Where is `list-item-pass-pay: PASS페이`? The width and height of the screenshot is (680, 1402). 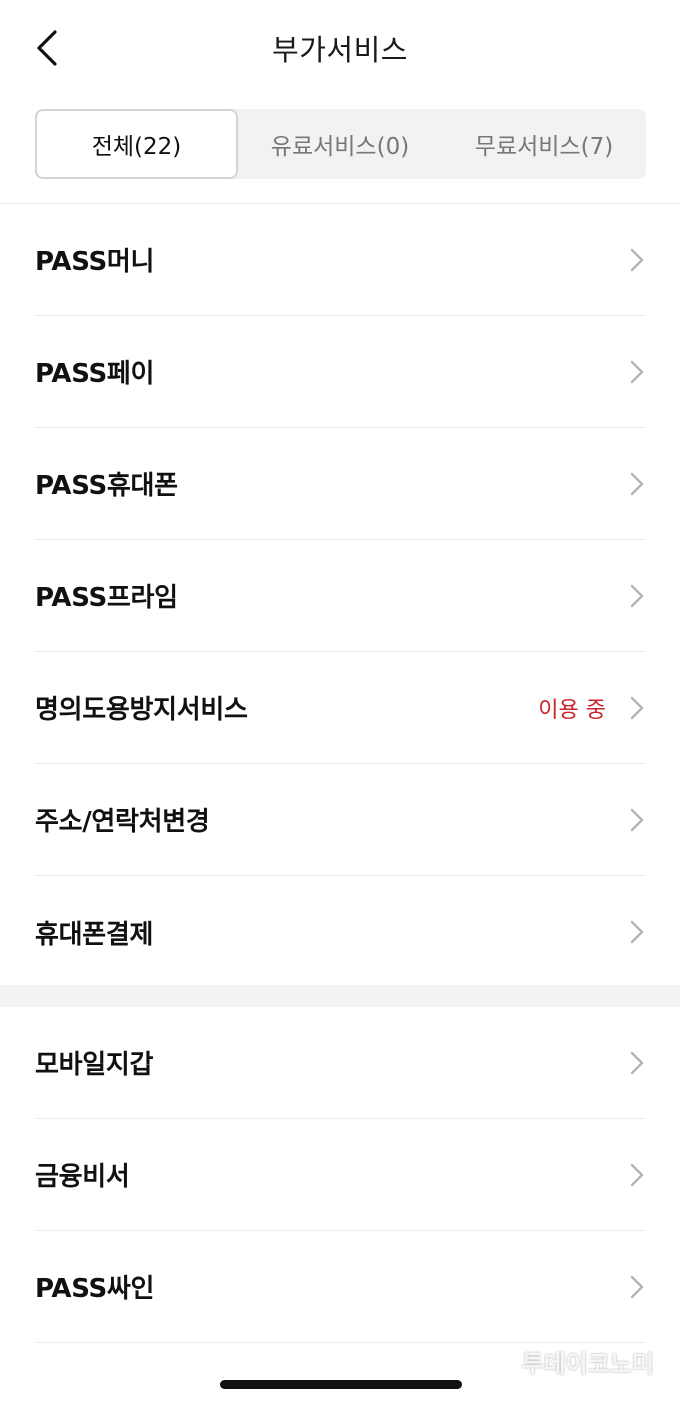 list-item-pass-pay: PASS페이 is located at coordinates (340, 372).